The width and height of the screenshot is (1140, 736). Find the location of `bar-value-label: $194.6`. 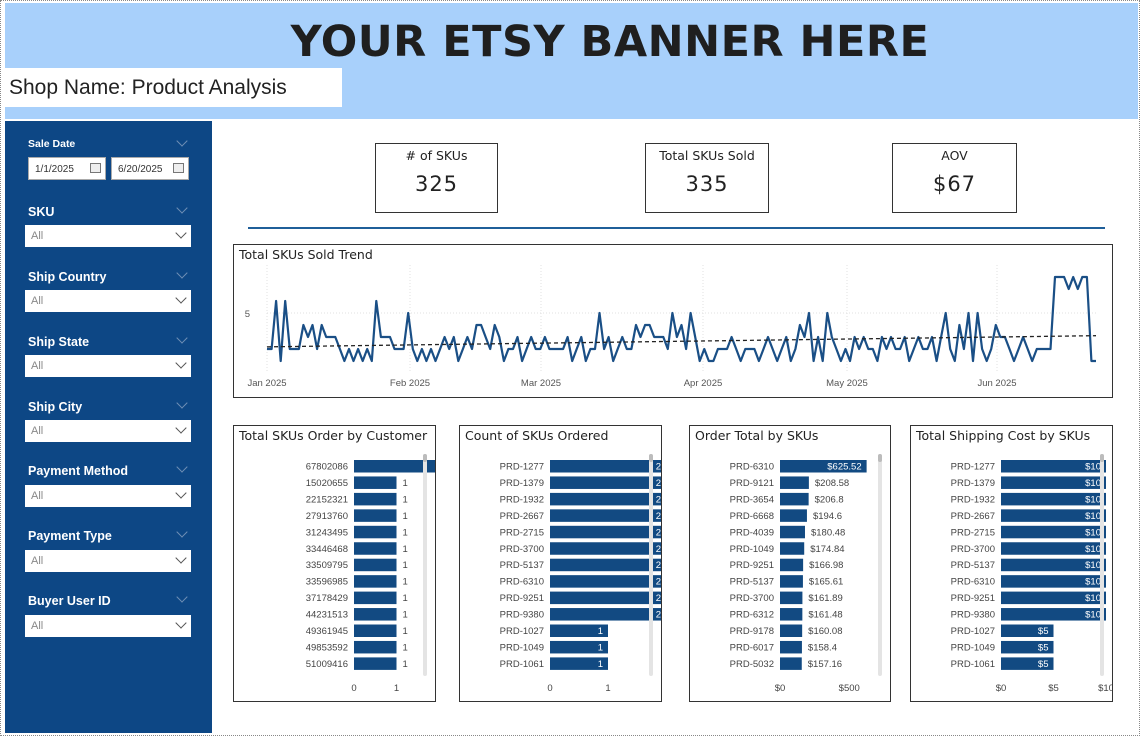

bar-value-label: $194.6 is located at coordinates (827, 516).